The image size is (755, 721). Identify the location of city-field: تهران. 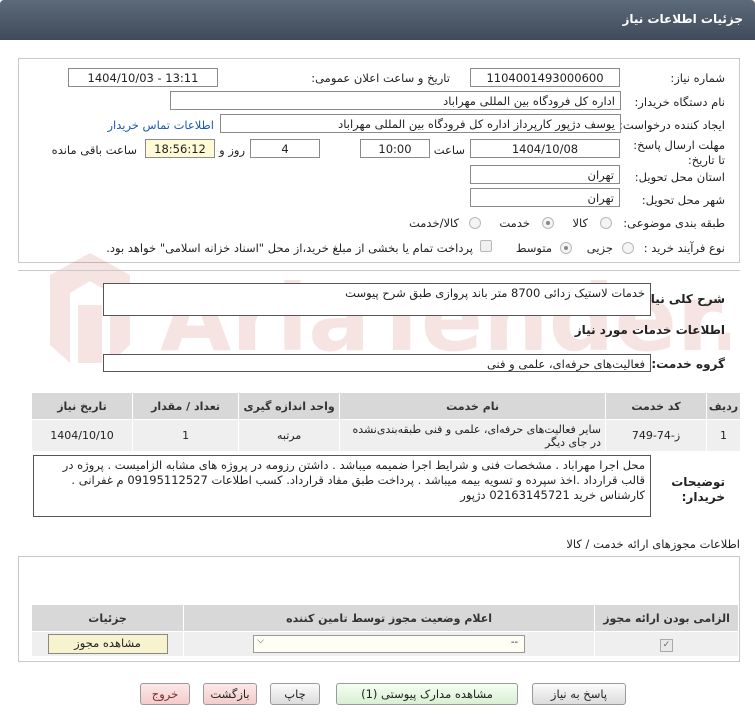
(545, 197).